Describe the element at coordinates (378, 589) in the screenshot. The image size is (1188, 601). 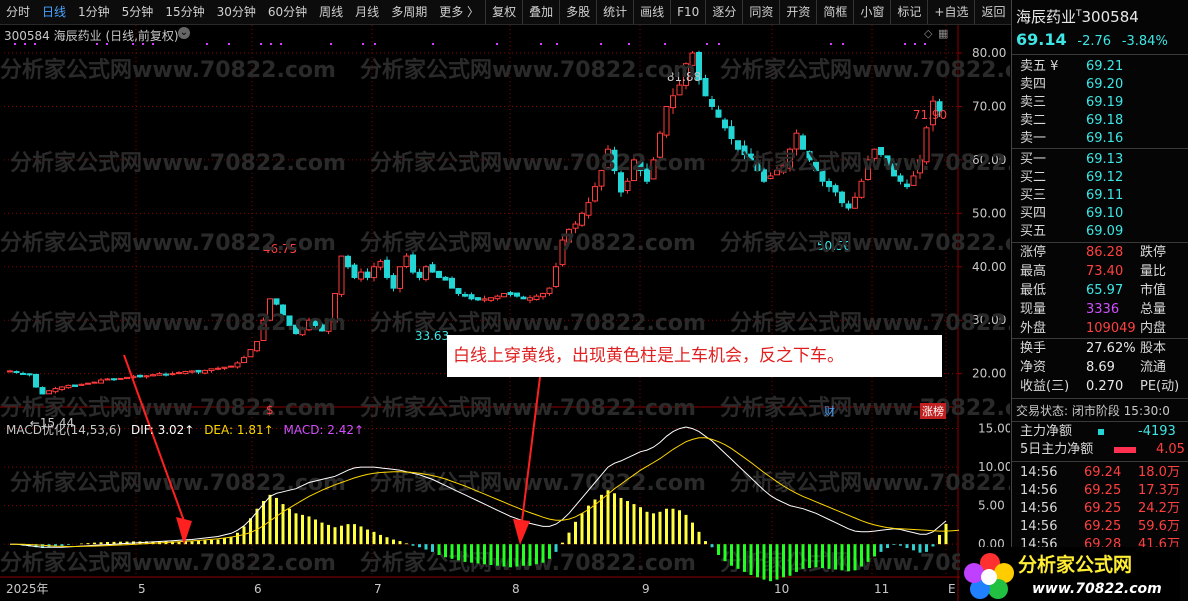
I see `time-tick-label: 7` at that location.